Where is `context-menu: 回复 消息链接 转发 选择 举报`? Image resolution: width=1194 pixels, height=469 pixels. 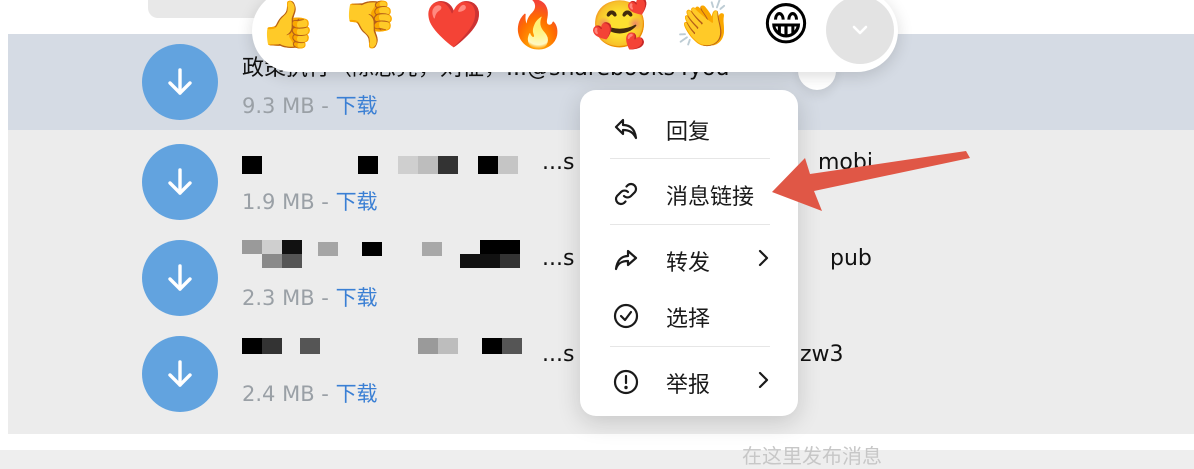
context-menu: 回复 消息链接 转发 选择 举报 is located at coordinates (689, 253).